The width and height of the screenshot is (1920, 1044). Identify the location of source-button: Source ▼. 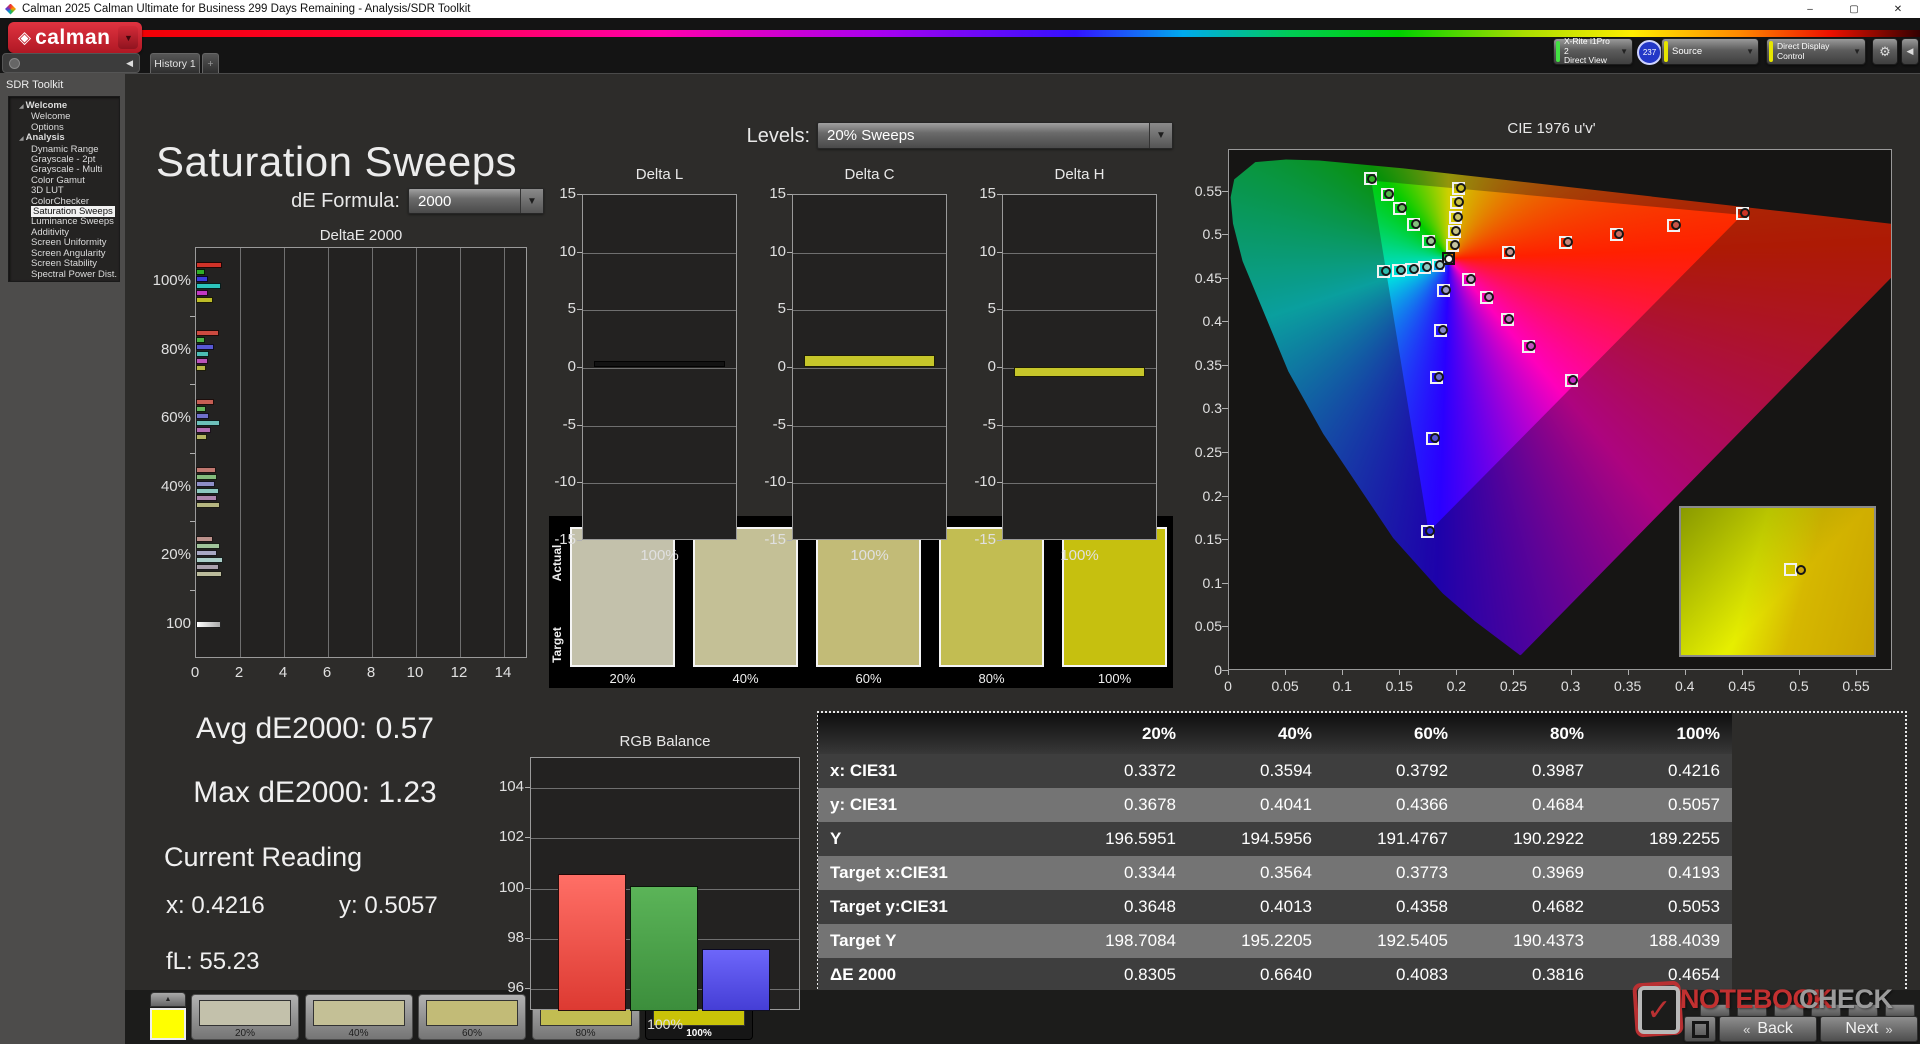
(1710, 51).